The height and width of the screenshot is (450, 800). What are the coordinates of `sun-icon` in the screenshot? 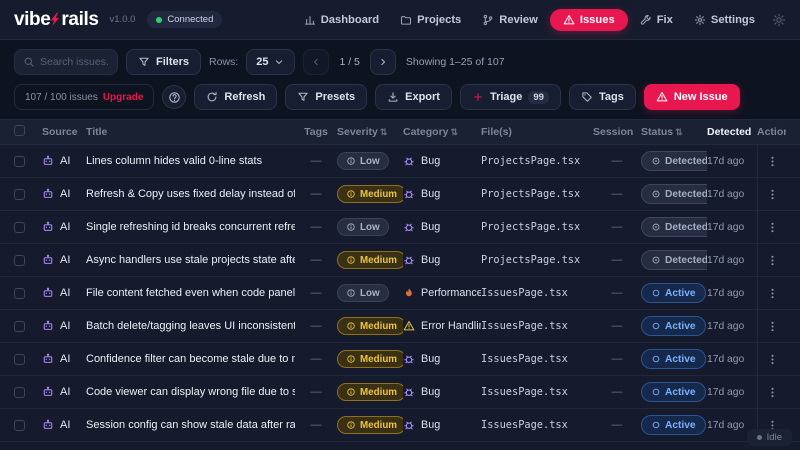 It's located at (779, 20).